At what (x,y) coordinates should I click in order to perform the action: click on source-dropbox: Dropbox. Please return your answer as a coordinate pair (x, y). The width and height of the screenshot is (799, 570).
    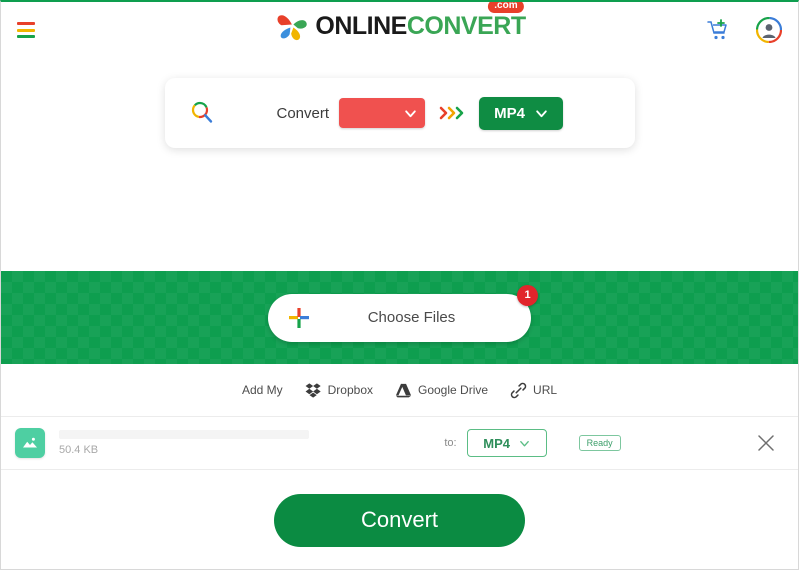
    Looking at the image, I should click on (339, 390).